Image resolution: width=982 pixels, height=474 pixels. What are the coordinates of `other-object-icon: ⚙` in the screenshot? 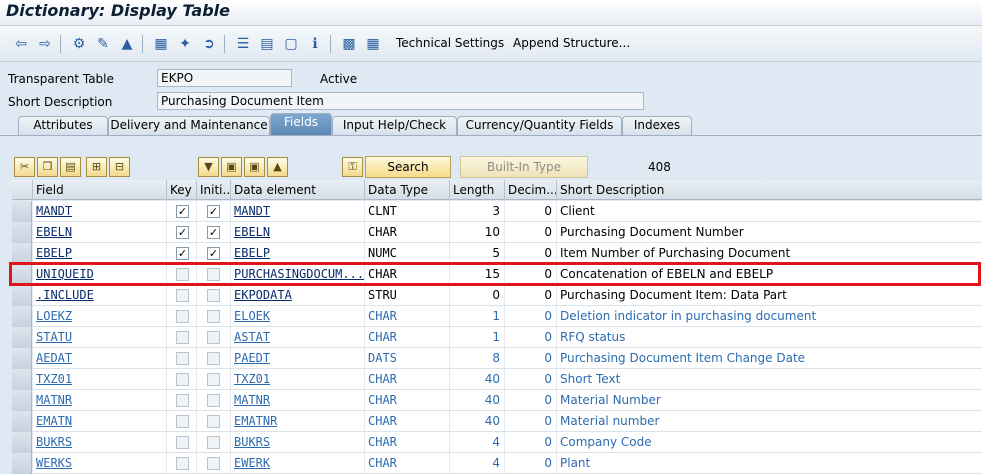 It's located at (79, 44).